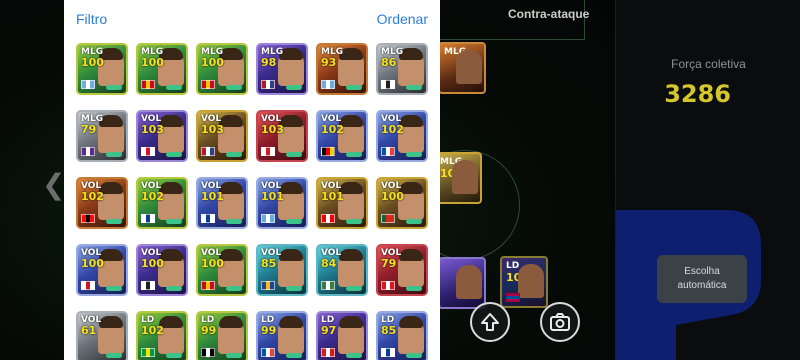 This screenshot has height=360, width=800. What do you see at coordinates (524, 282) in the screenshot?
I see `pitch-player-card-ld: LD 103` at bounding box center [524, 282].